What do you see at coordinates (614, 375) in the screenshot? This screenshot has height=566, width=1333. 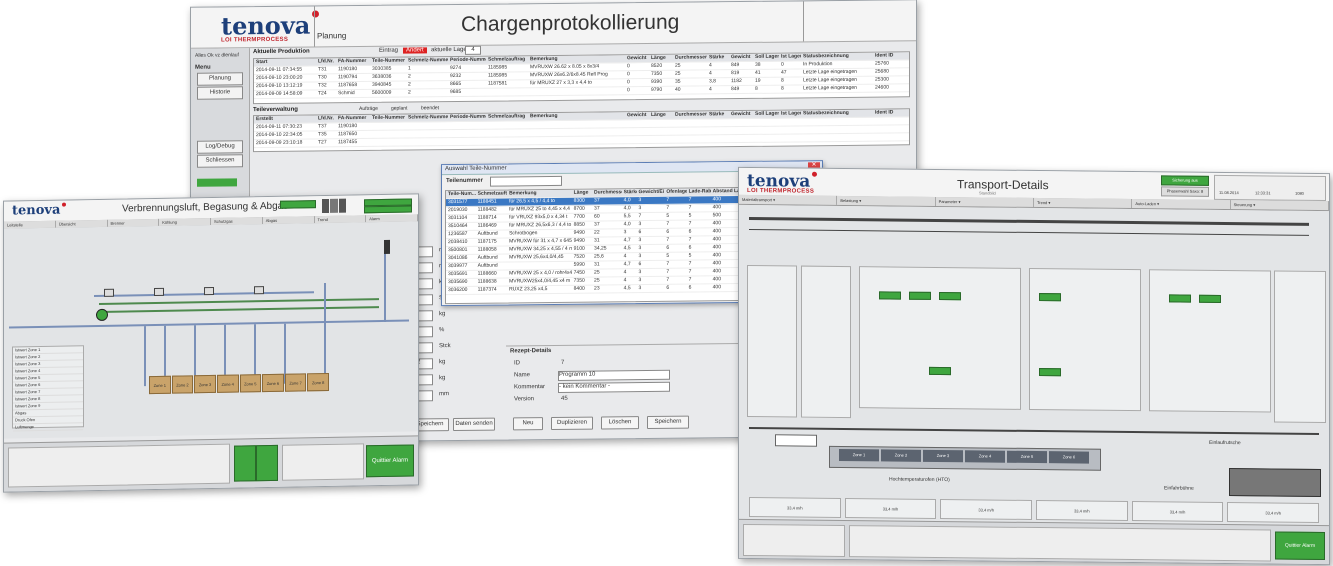 I see `recipe-name-field: Programm 10` at bounding box center [614, 375].